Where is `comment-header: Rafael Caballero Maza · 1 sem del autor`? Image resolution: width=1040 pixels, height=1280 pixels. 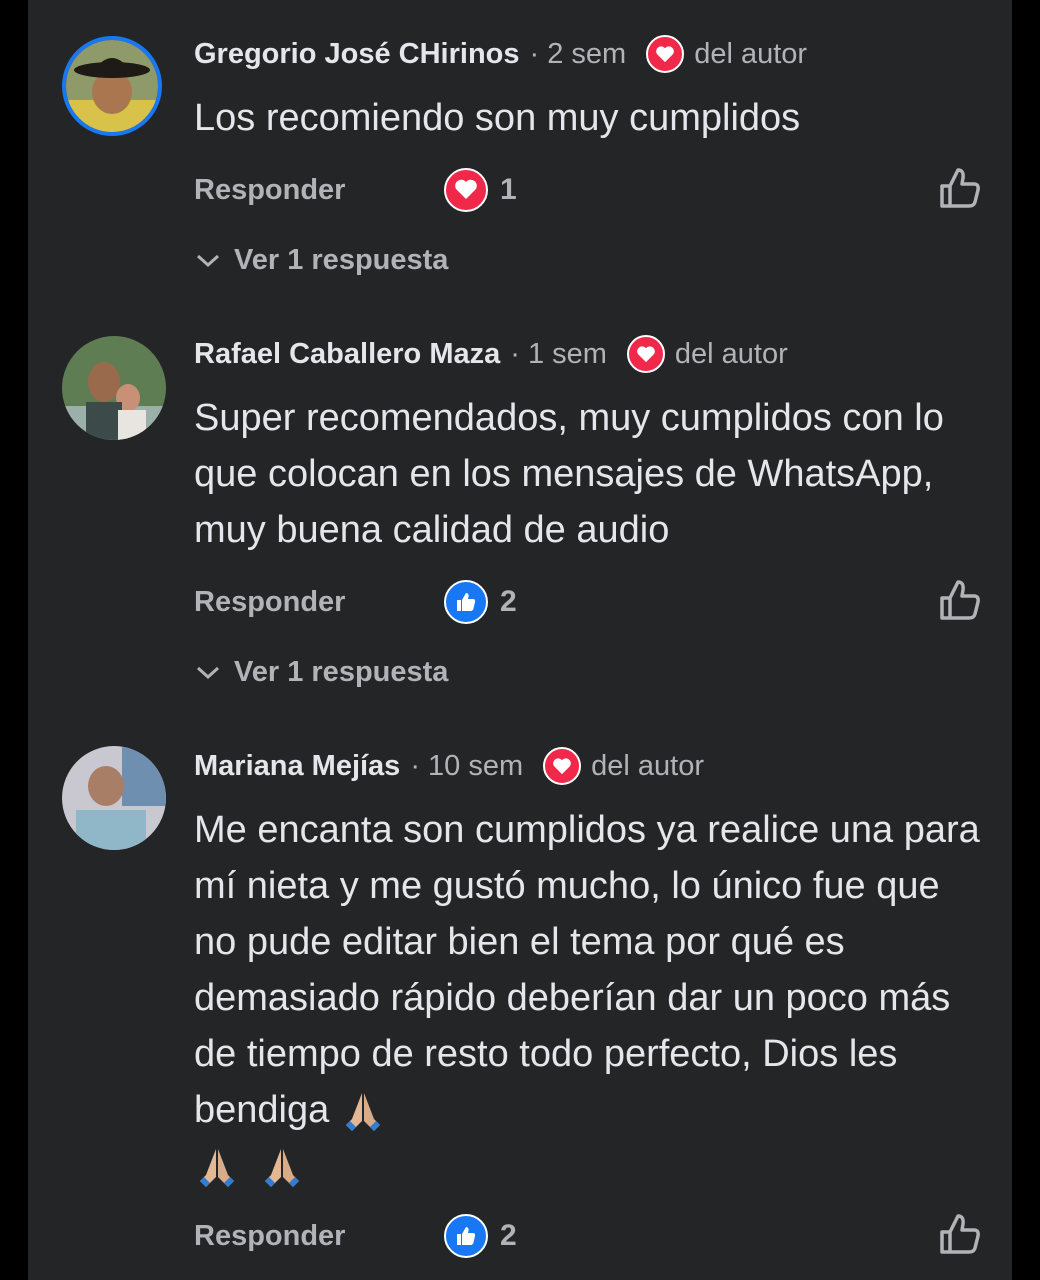 comment-header: Rafael Caballero Maza · 1 sem del autor is located at coordinates (491, 354).